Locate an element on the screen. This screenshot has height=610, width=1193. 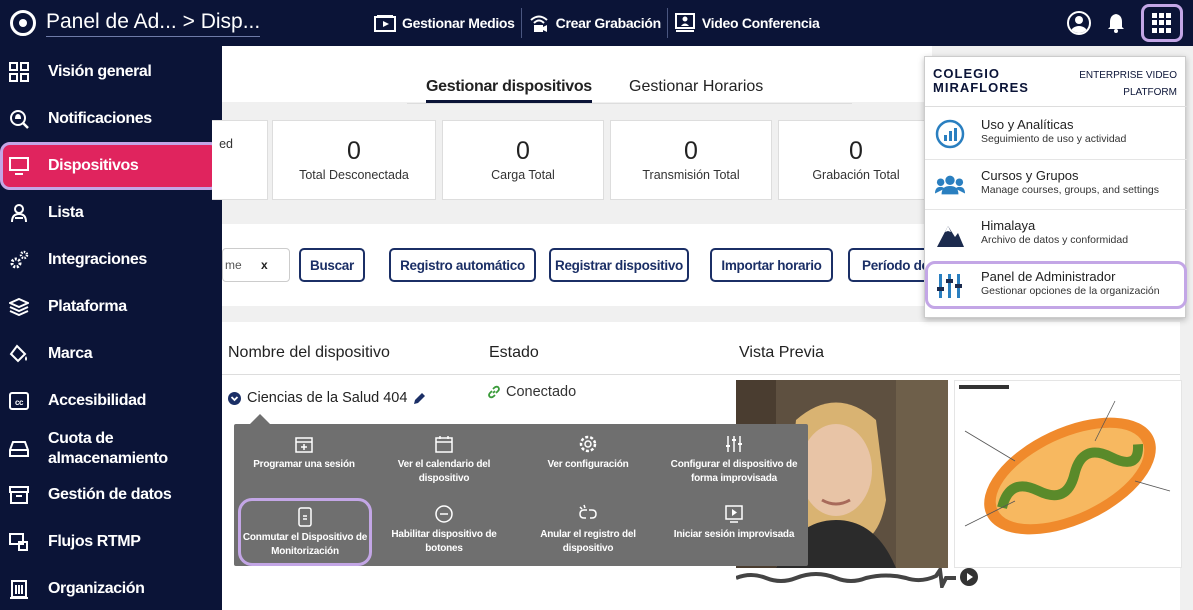
sidebar-item-integrations: Integraciones is located at coordinates (111, 260).